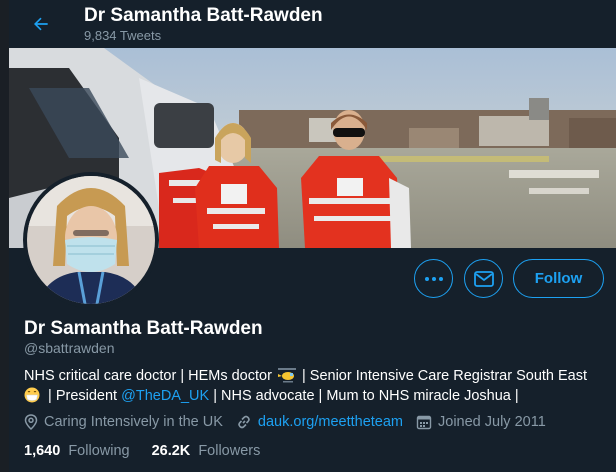 This screenshot has width=616, height=472. Describe the element at coordinates (123, 35) in the screenshot. I see `tweet-count: 9,834 Tweets` at that location.